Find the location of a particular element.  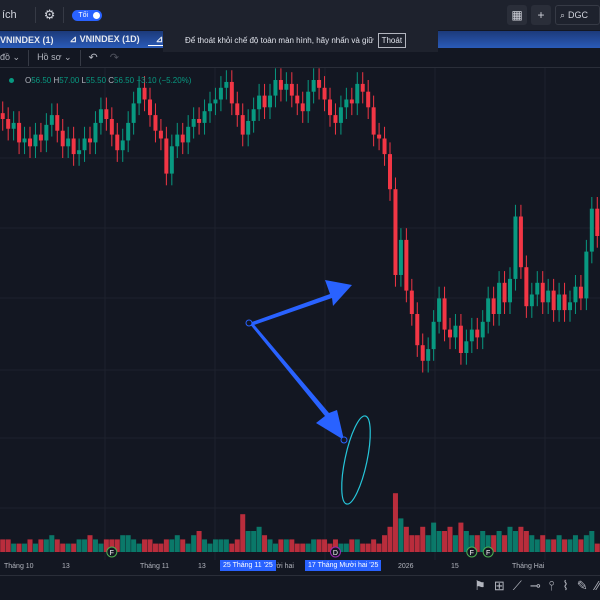

redo-icon: ↷ is located at coordinates (114, 57).